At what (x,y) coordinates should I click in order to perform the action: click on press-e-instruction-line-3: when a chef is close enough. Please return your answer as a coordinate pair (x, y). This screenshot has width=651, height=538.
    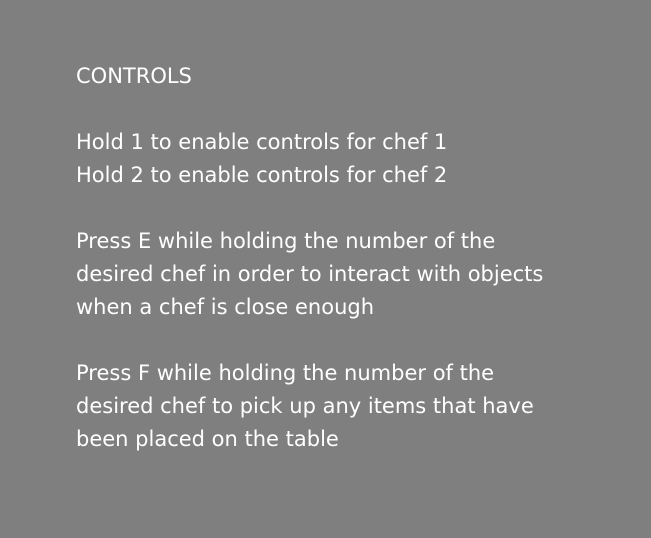
    Looking at the image, I should click on (225, 307).